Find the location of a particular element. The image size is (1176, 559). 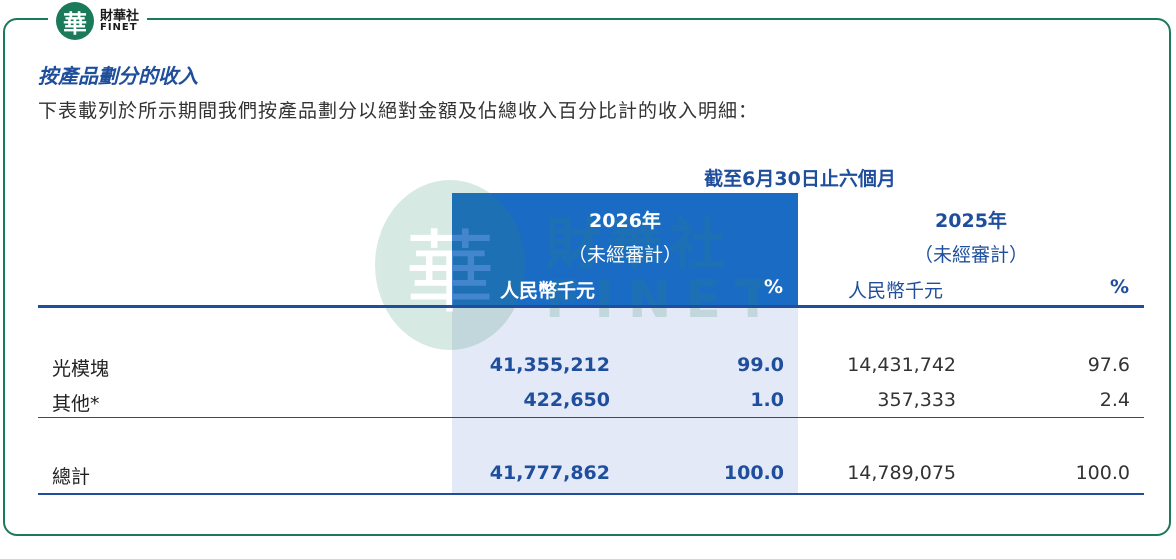

total-prev-amount: 14,789,075 is located at coordinates (901, 473).